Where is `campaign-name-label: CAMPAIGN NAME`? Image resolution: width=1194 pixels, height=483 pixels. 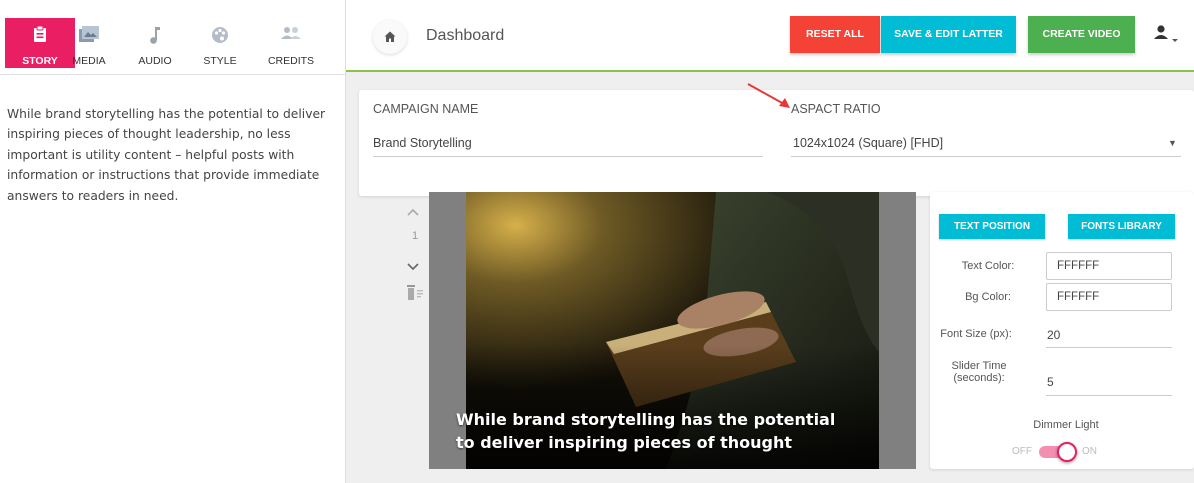 campaign-name-label: CAMPAIGN NAME is located at coordinates (426, 109).